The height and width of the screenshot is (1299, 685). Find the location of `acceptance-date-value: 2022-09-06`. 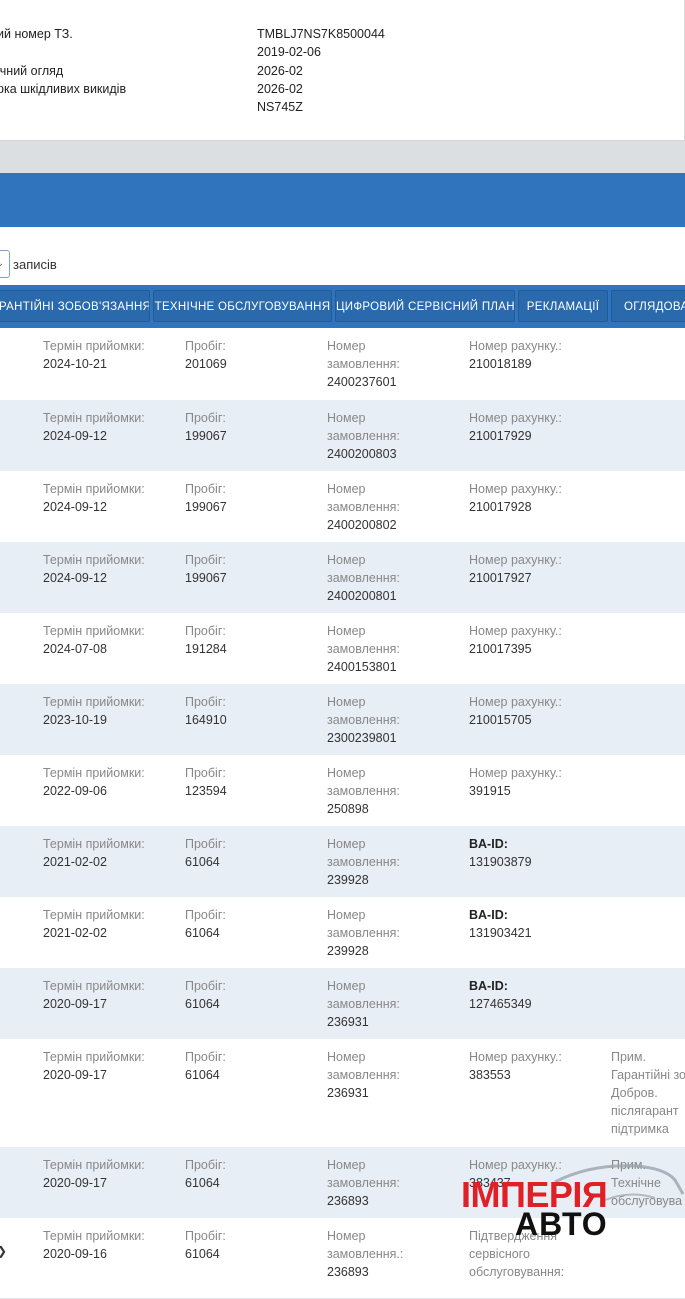

acceptance-date-value: 2022-09-06 is located at coordinates (75, 791).